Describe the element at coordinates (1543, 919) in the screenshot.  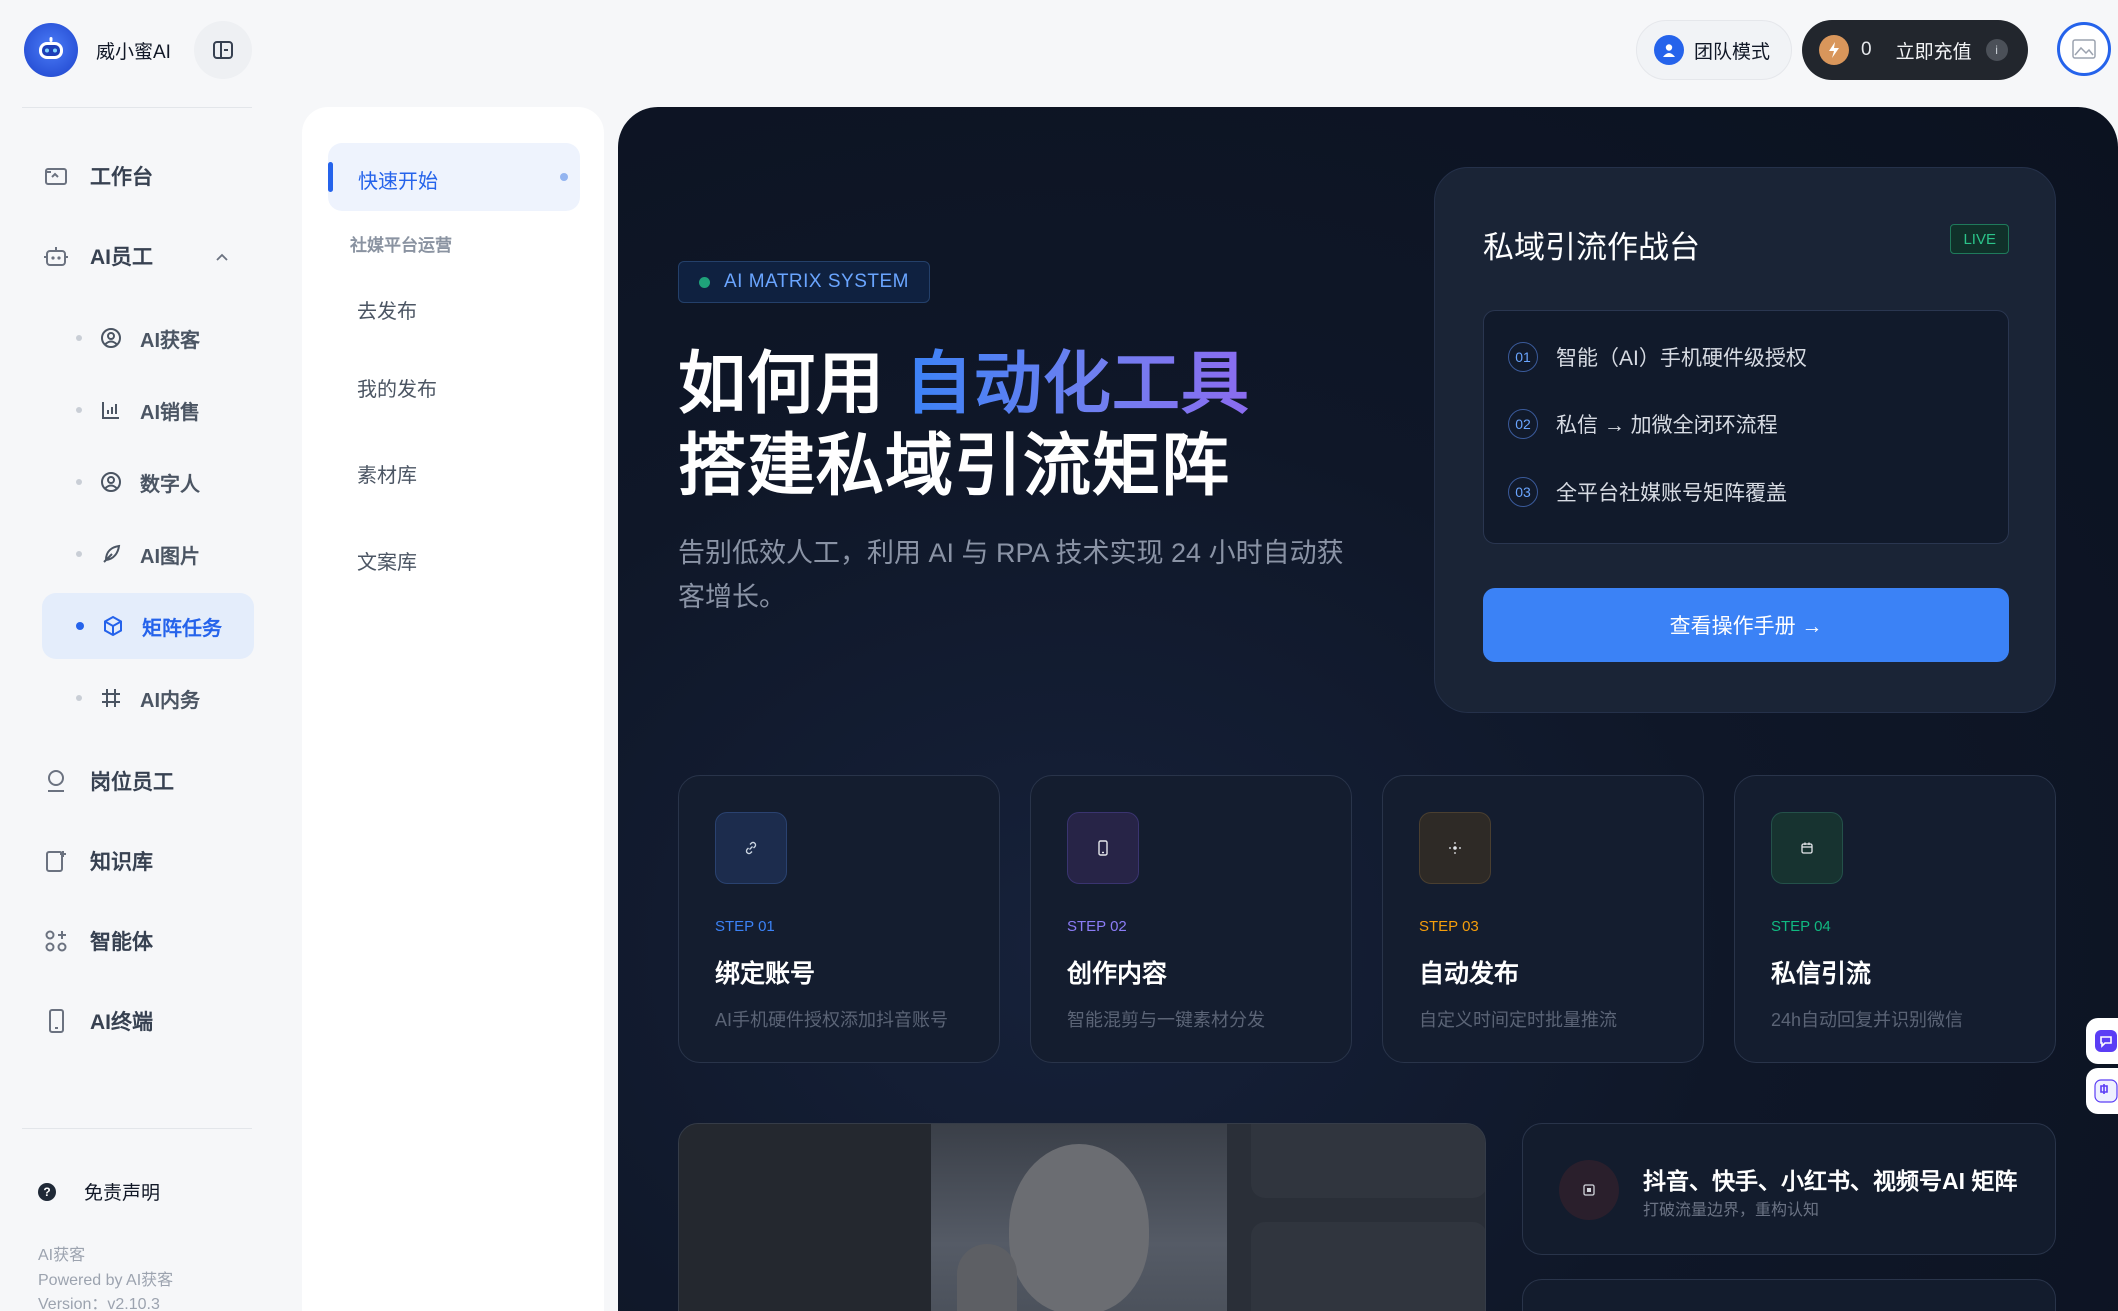
I see `step-card-auto-publish: STEP 03 自动发布 自定义时间定时批量推流` at that location.